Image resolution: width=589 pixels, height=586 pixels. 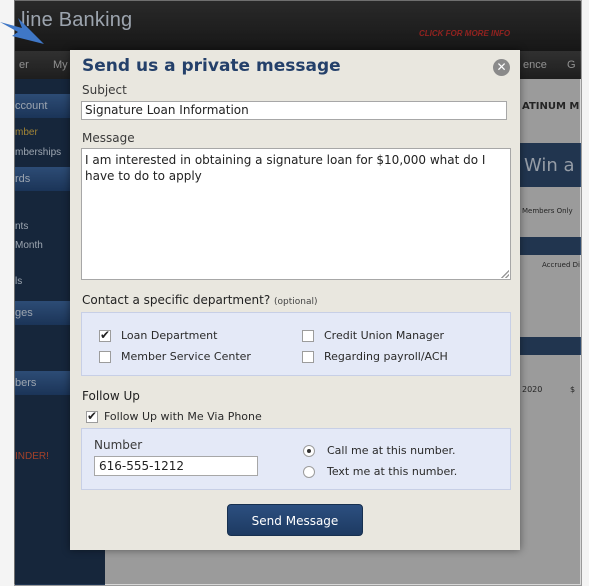 I want to click on subject-label: Subject, so click(x=104, y=90).